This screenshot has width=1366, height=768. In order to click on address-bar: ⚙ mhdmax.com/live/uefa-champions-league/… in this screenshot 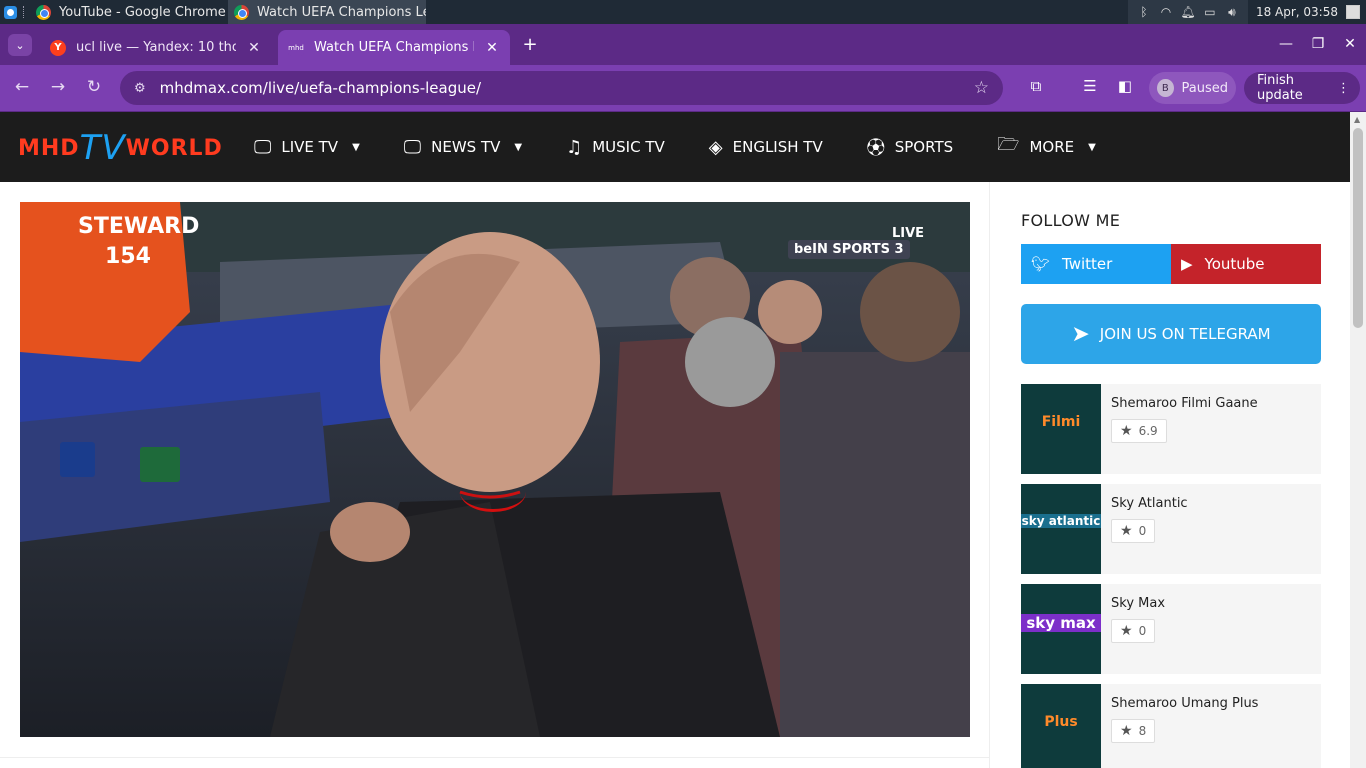, I will do `click(561, 88)`.